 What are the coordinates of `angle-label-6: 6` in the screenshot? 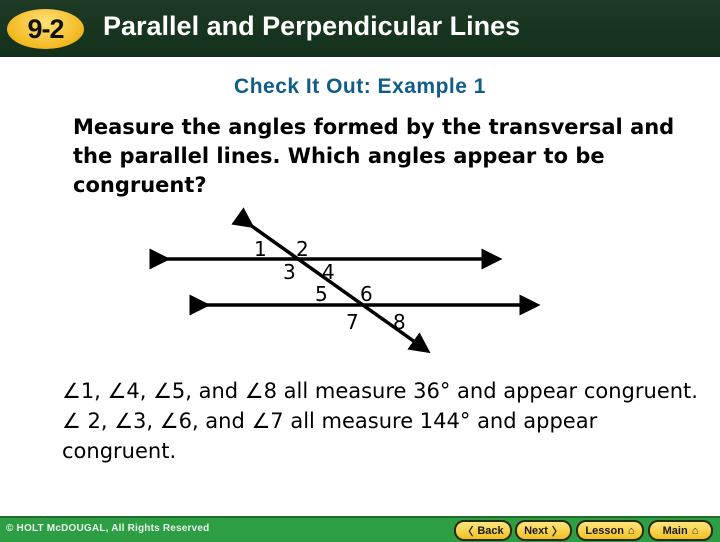 It's located at (366, 294).